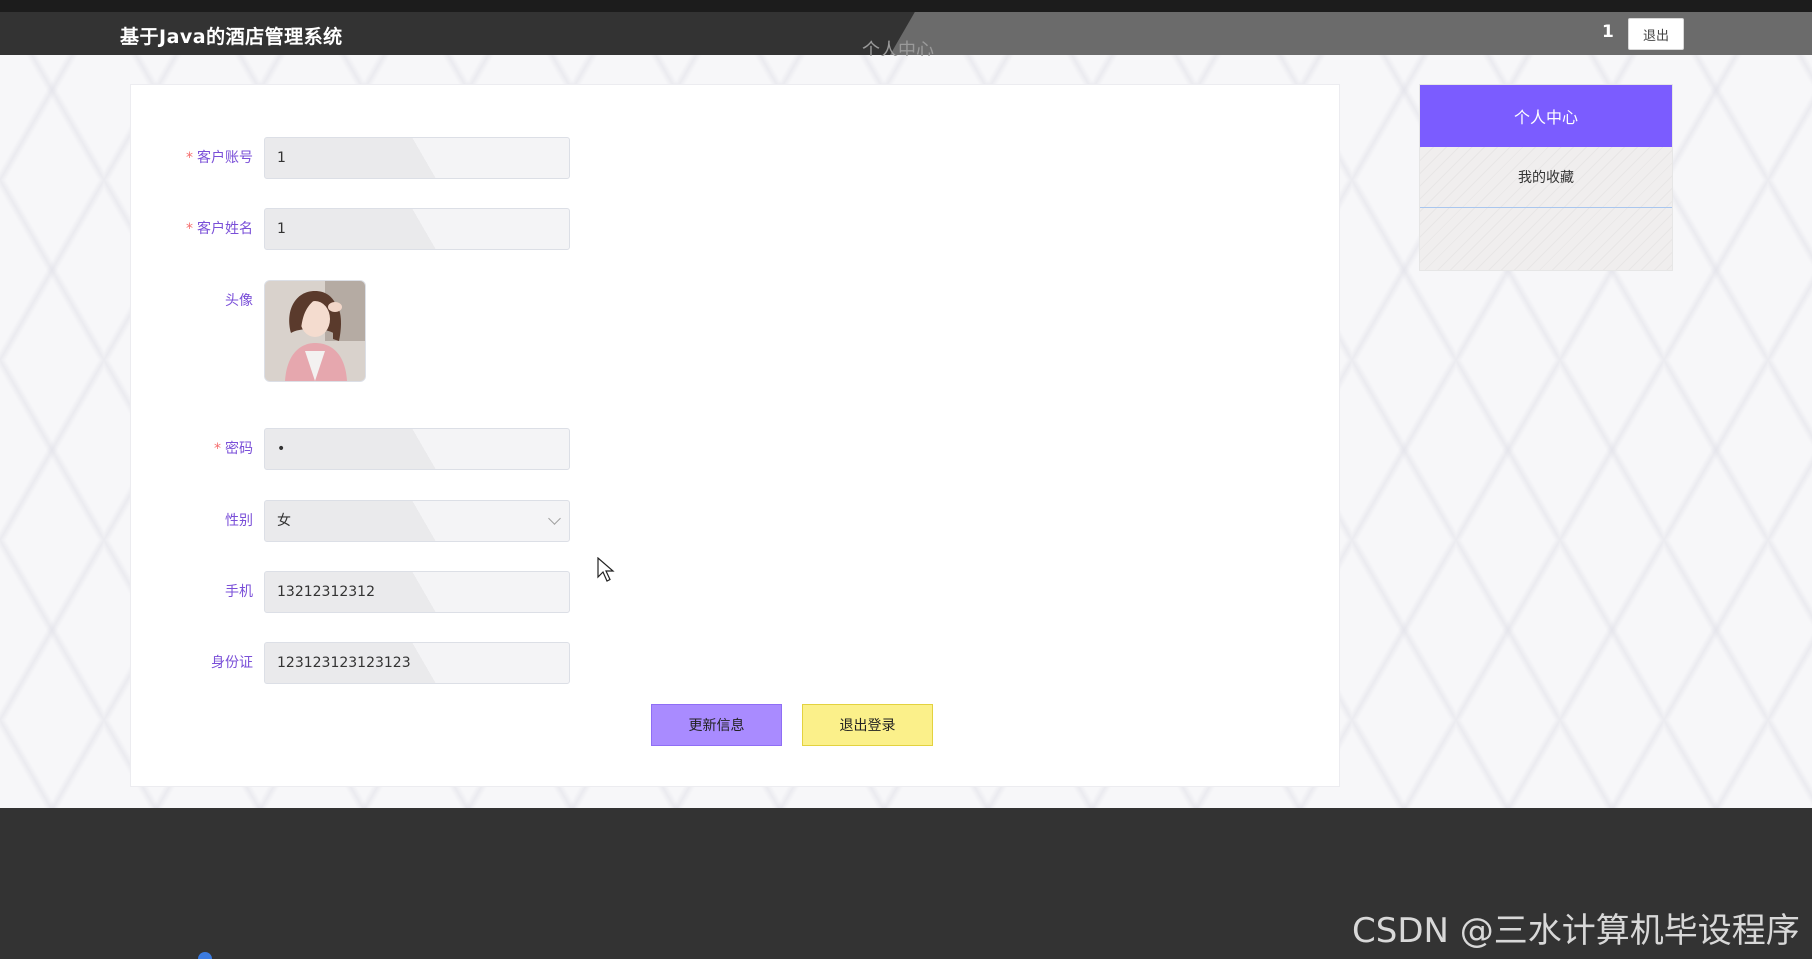 Image resolution: width=1812 pixels, height=959 pixels. What do you see at coordinates (239, 301) in the screenshot?
I see `avatar-label: 头像` at bounding box center [239, 301].